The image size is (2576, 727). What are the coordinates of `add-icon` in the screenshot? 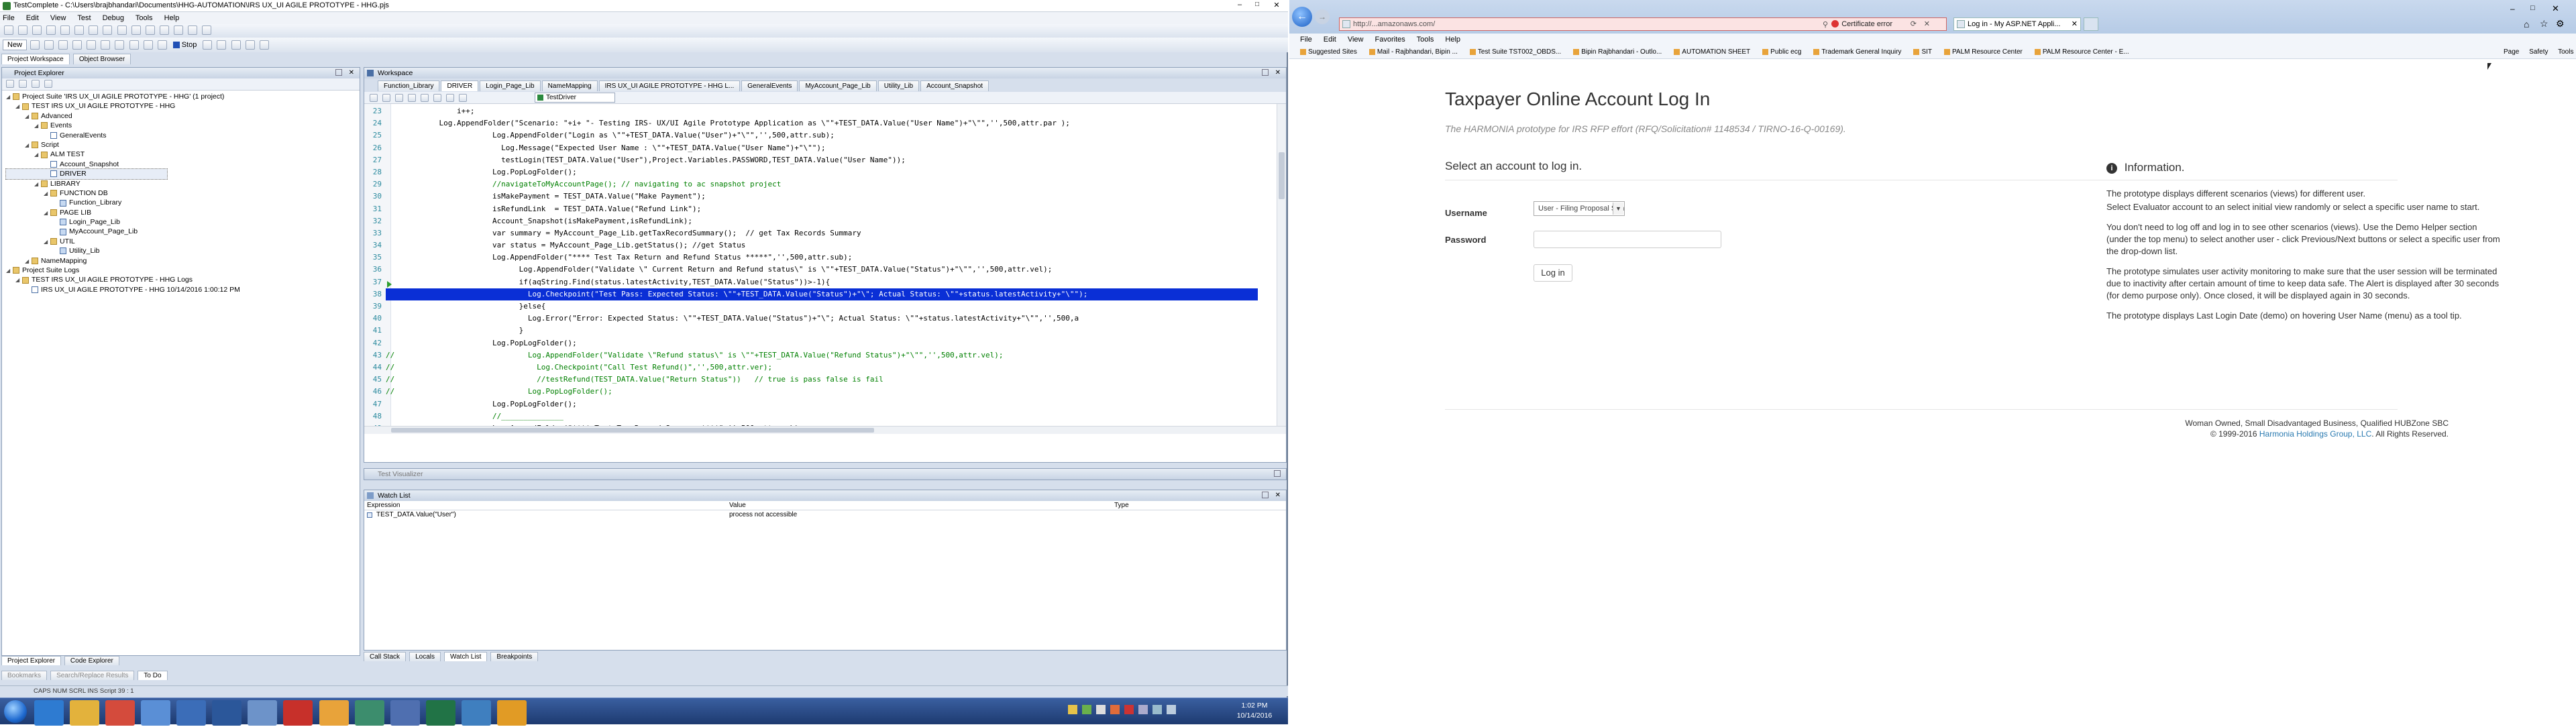 It's located at (49, 45).